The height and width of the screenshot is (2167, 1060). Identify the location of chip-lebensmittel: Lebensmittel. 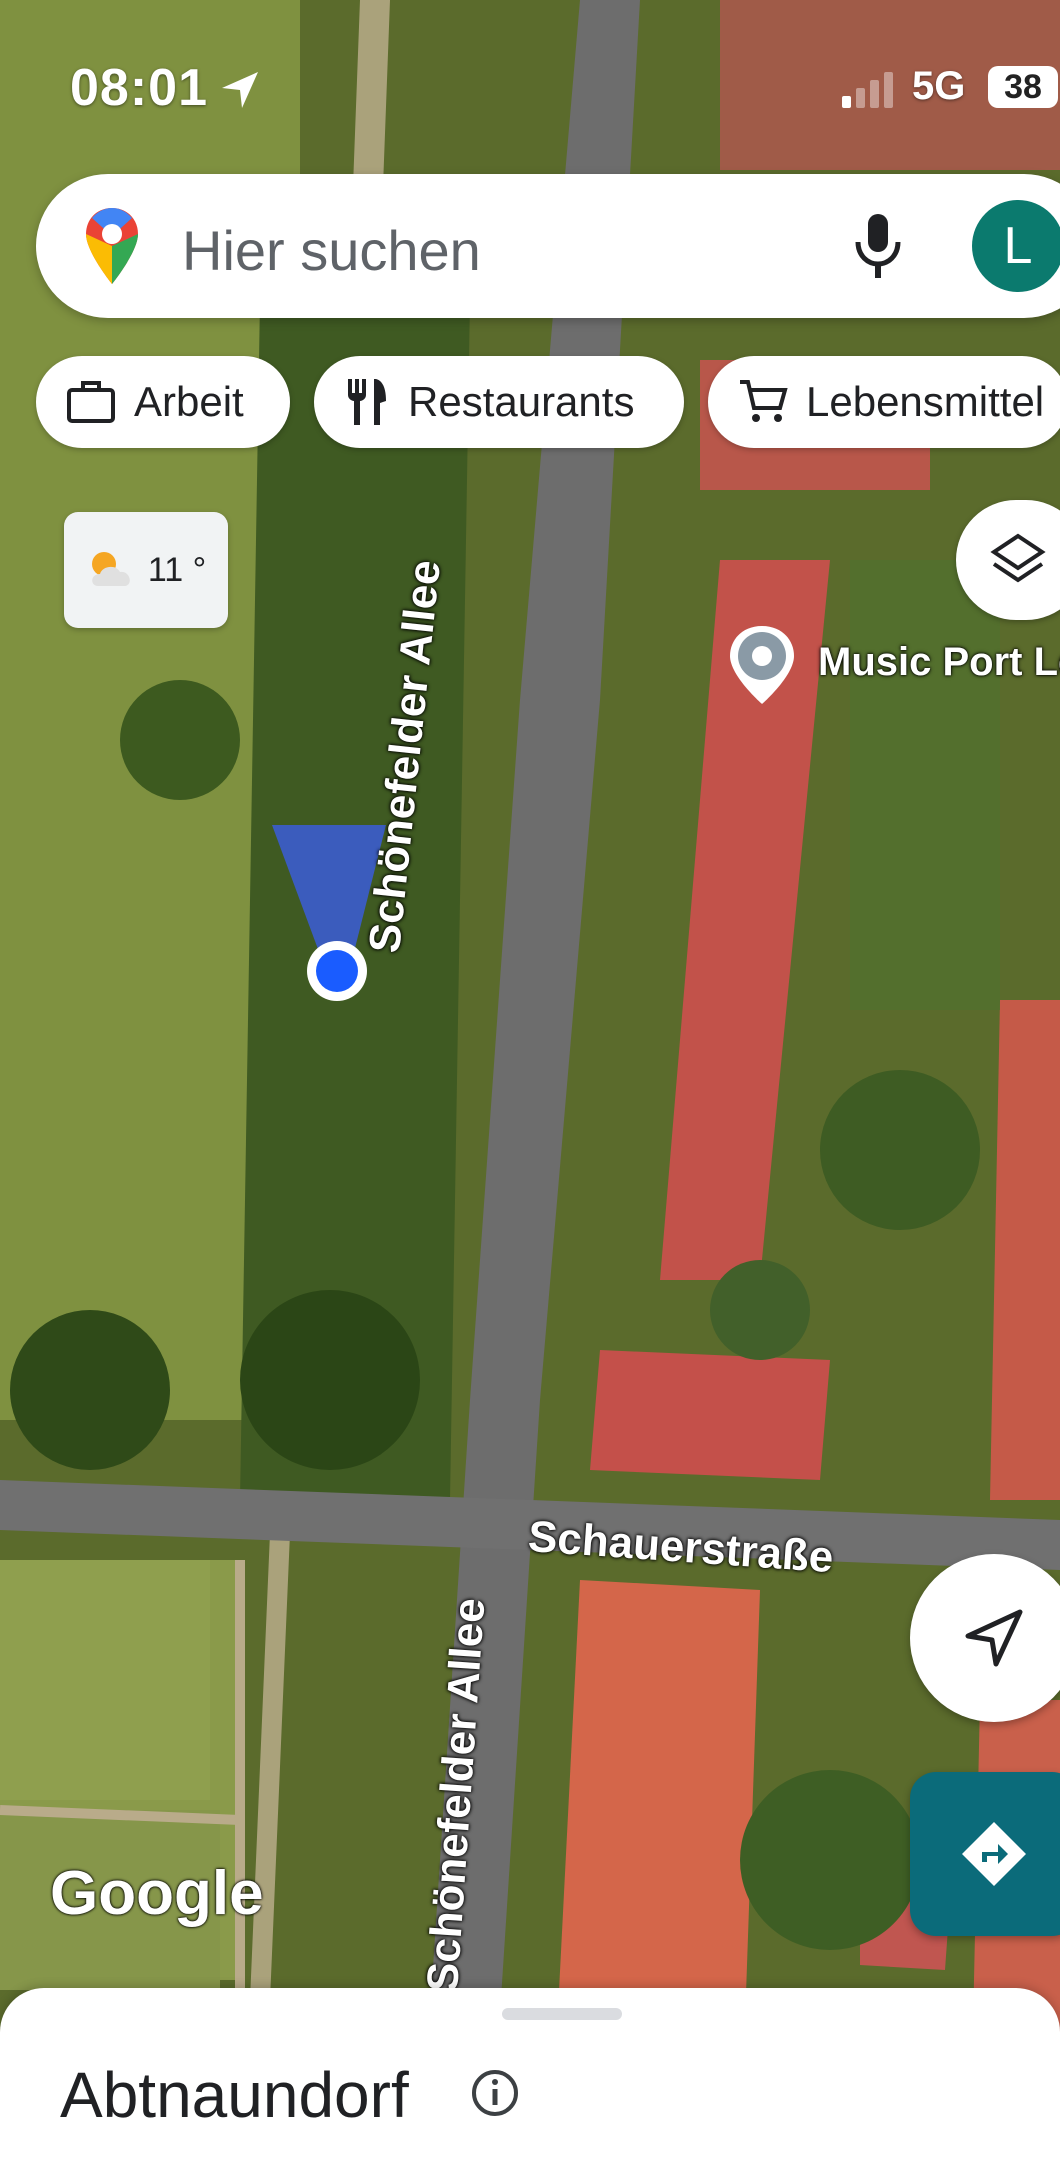
(884, 402).